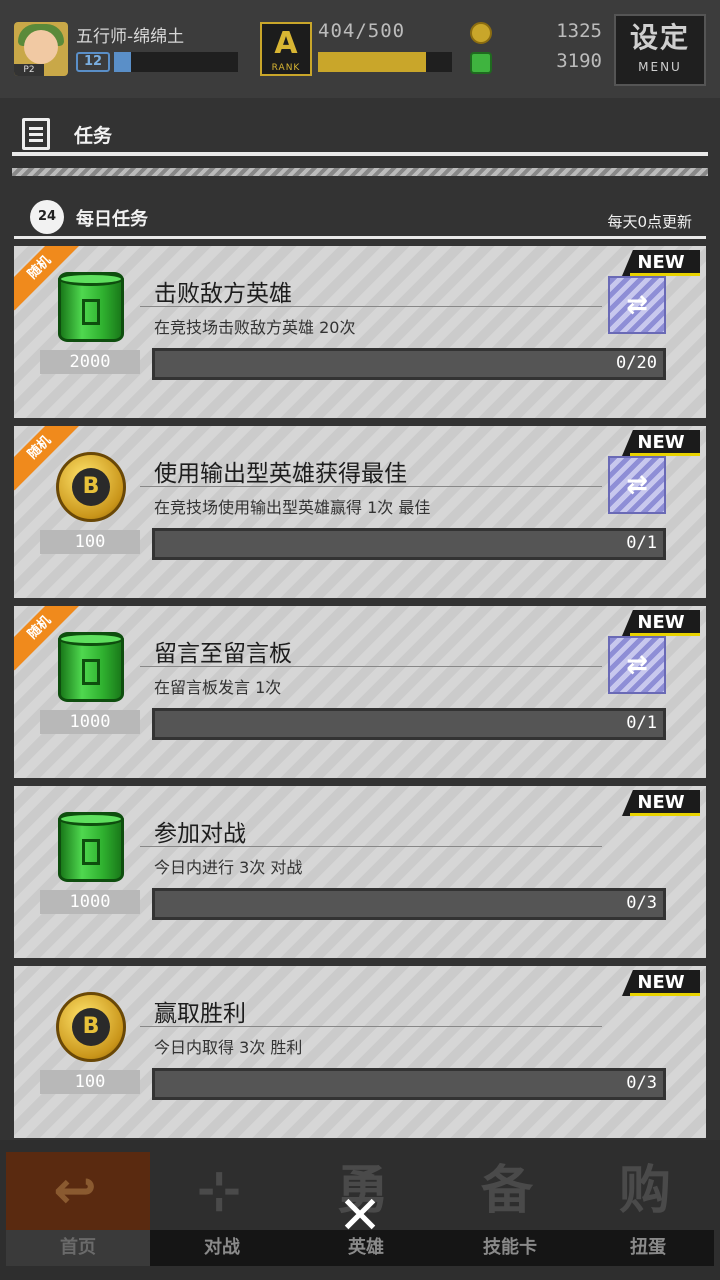 The width and height of the screenshot is (720, 1280). I want to click on nav-home: ↩ 首页, so click(78, 1209).